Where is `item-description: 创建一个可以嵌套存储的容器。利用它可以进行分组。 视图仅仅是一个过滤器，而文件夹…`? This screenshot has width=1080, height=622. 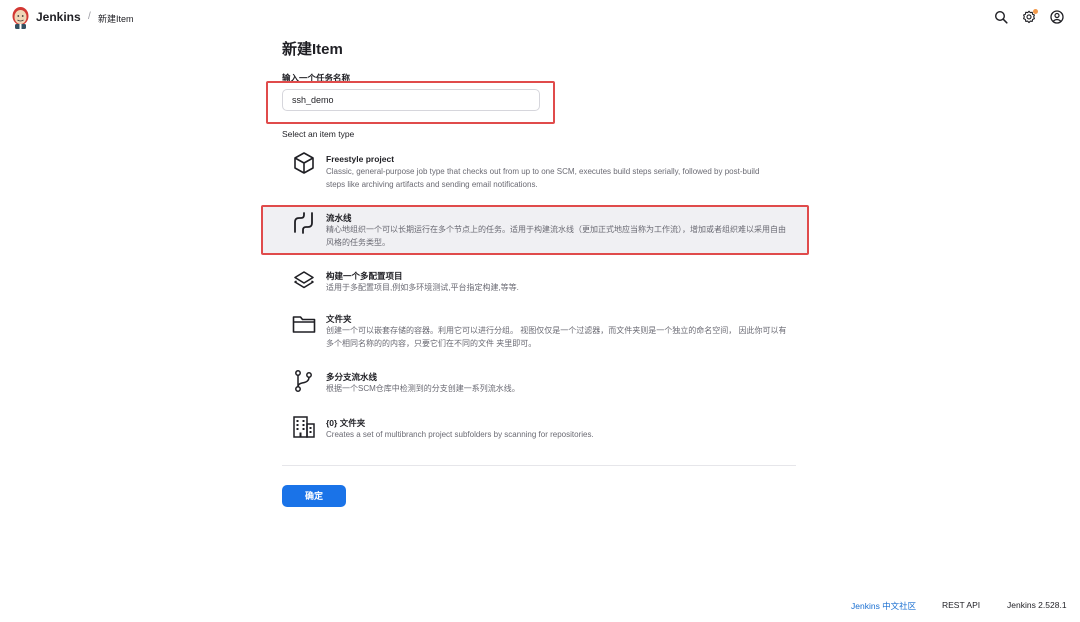 item-description: 创建一个可以嵌套存储的容器。利用它可以进行分组。 视图仅仅是一个过滤器，而文件夹… is located at coordinates (556, 337).